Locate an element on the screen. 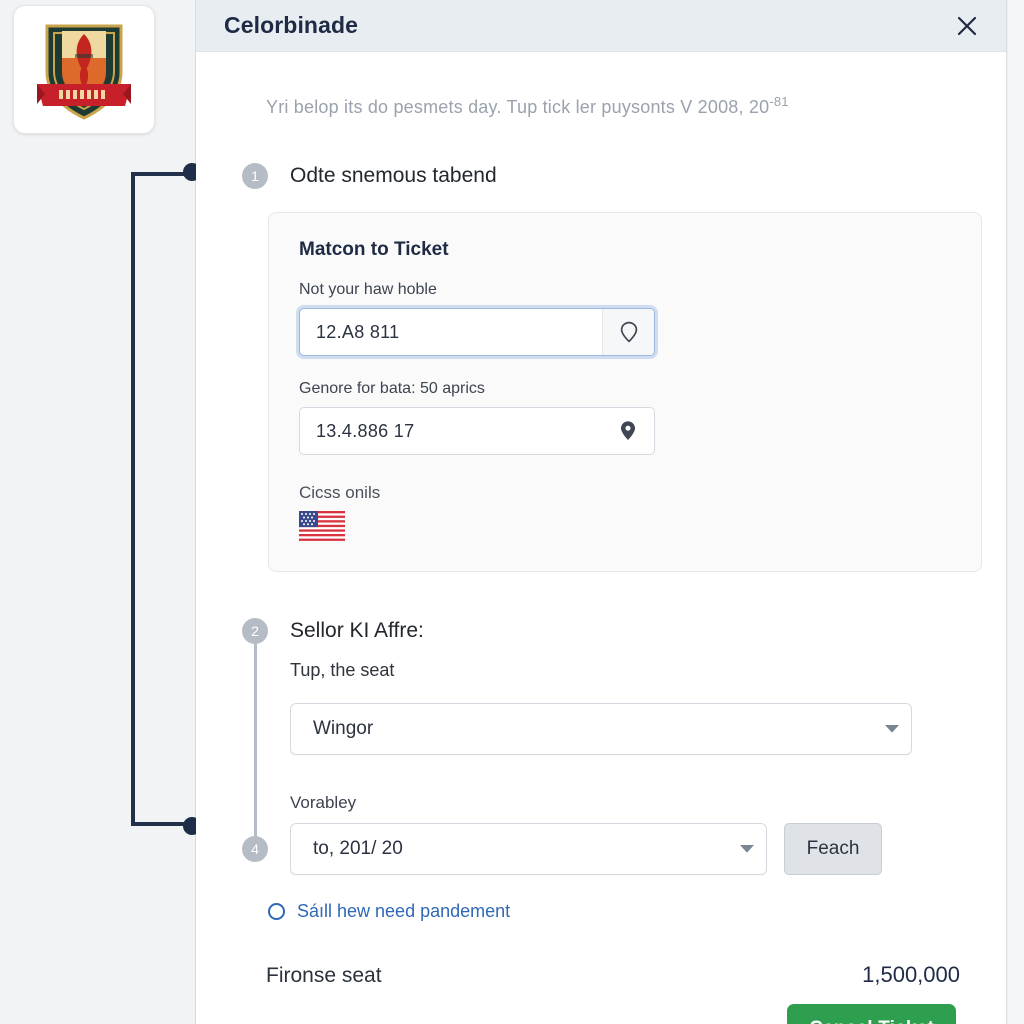 The width and height of the screenshot is (1024, 1024). subtitle-superscript: -81 is located at coordinates (779, 101).